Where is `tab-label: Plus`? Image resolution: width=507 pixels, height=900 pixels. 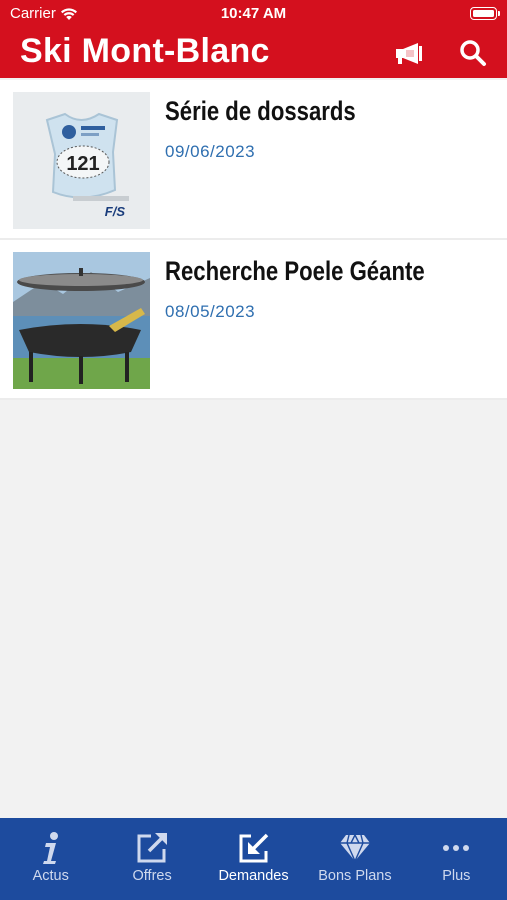 tab-label: Plus is located at coordinates (456, 876).